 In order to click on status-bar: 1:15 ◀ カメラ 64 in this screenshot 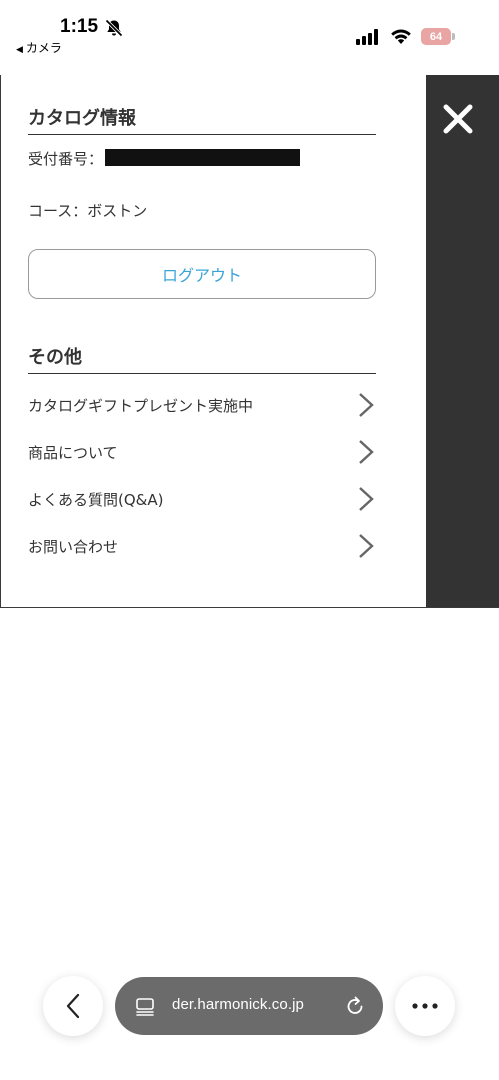, I will do `click(249, 31)`.